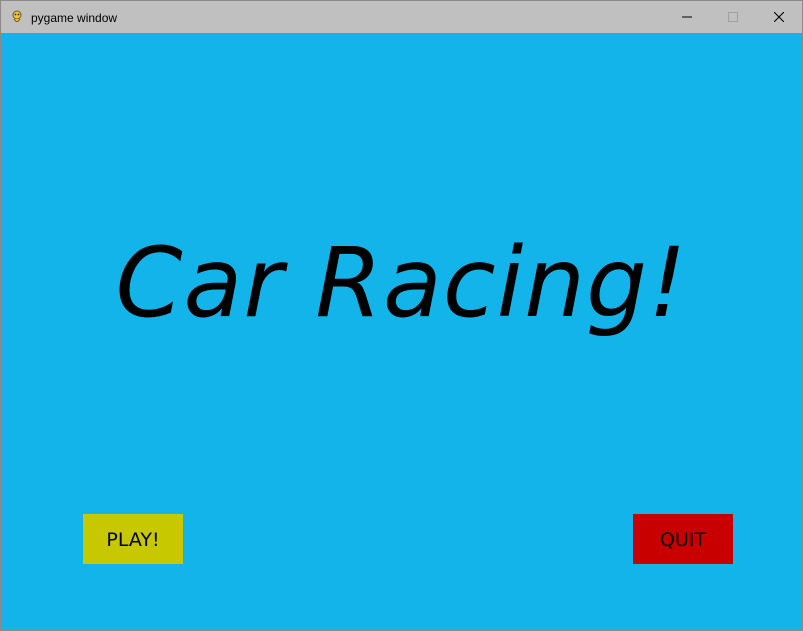  I want to click on game-title: Car Racing!, so click(401, 283).